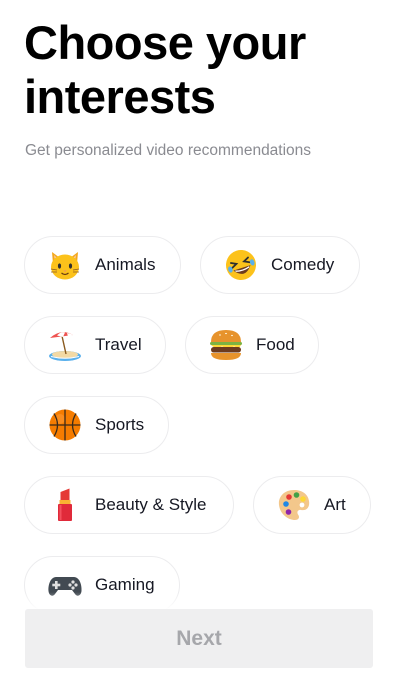 The height and width of the screenshot is (679, 400). Describe the element at coordinates (125, 264) in the screenshot. I see `interest-label: Animals` at that location.